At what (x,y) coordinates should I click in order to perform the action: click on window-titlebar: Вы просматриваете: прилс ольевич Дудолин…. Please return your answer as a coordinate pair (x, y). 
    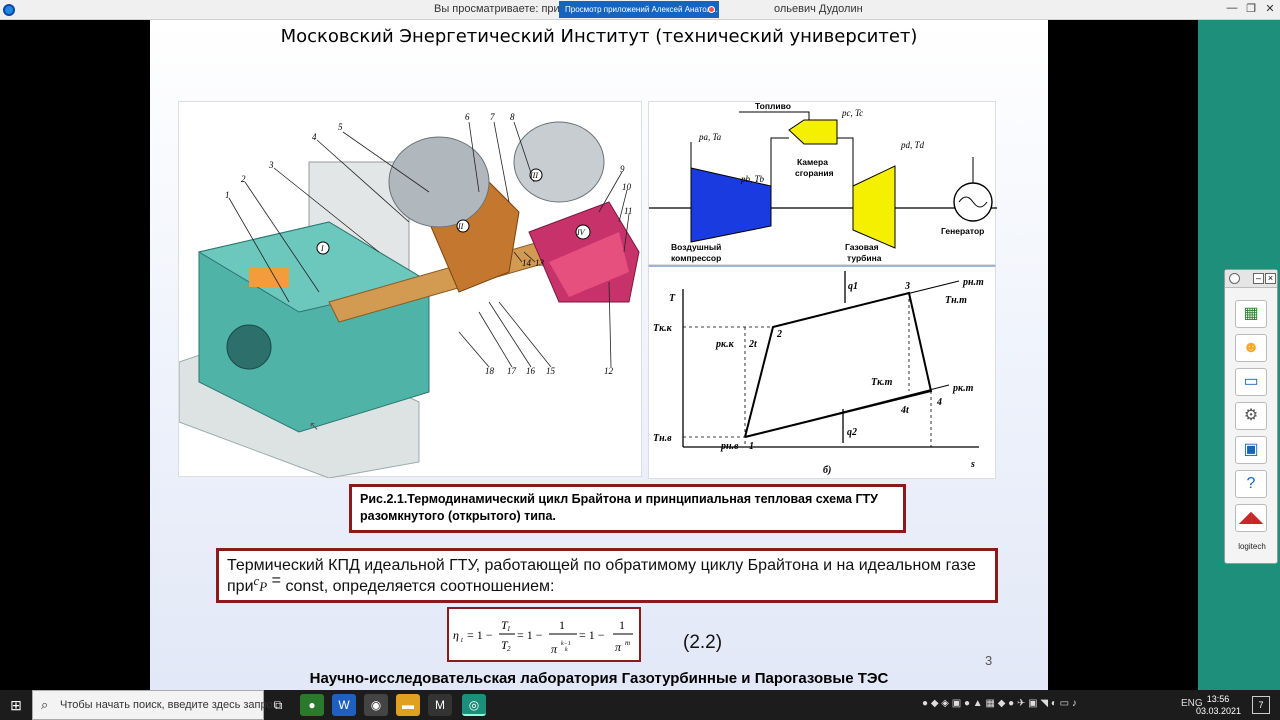
    Looking at the image, I should click on (640, 10).